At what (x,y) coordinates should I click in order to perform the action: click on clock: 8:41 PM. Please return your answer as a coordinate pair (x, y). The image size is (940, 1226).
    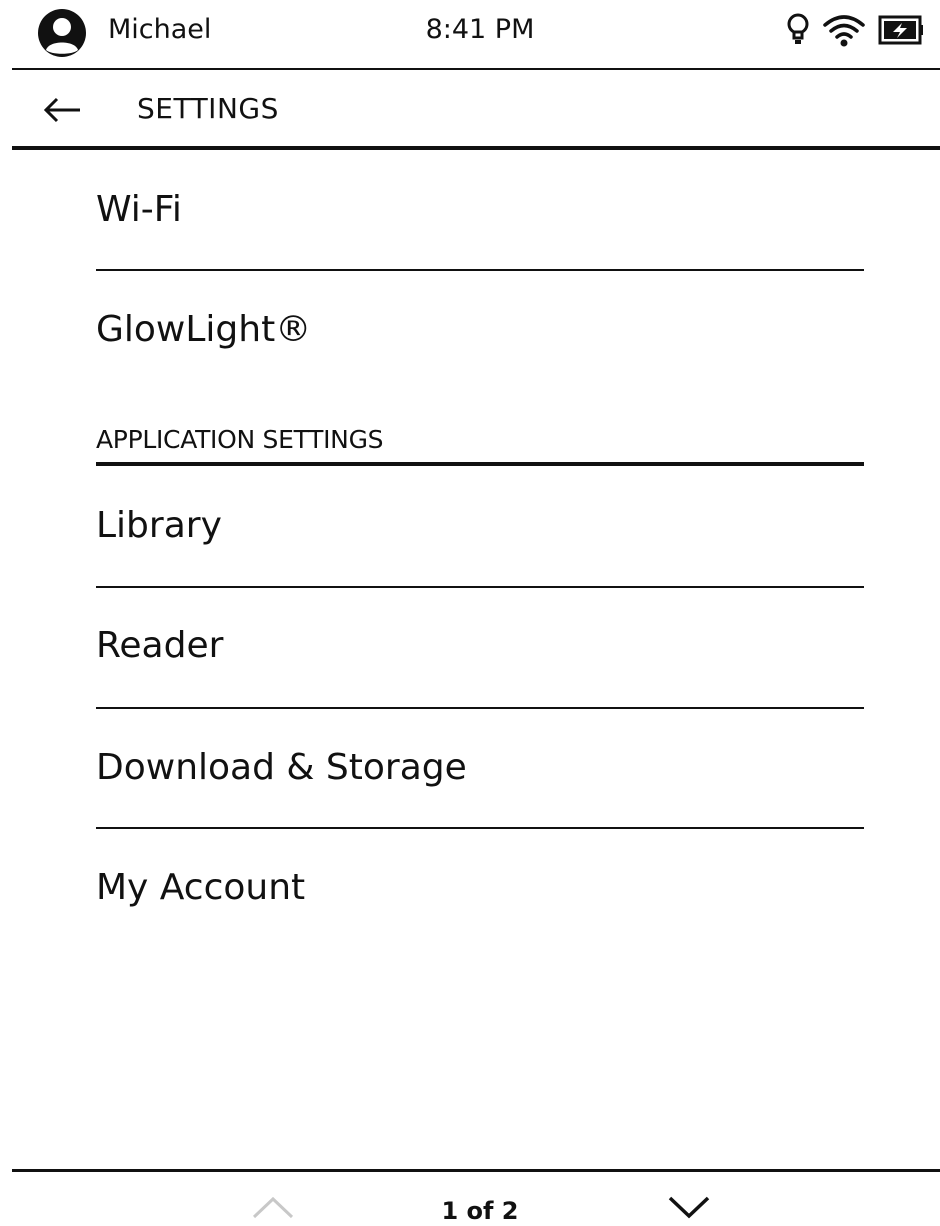
    Looking at the image, I should click on (480, 29).